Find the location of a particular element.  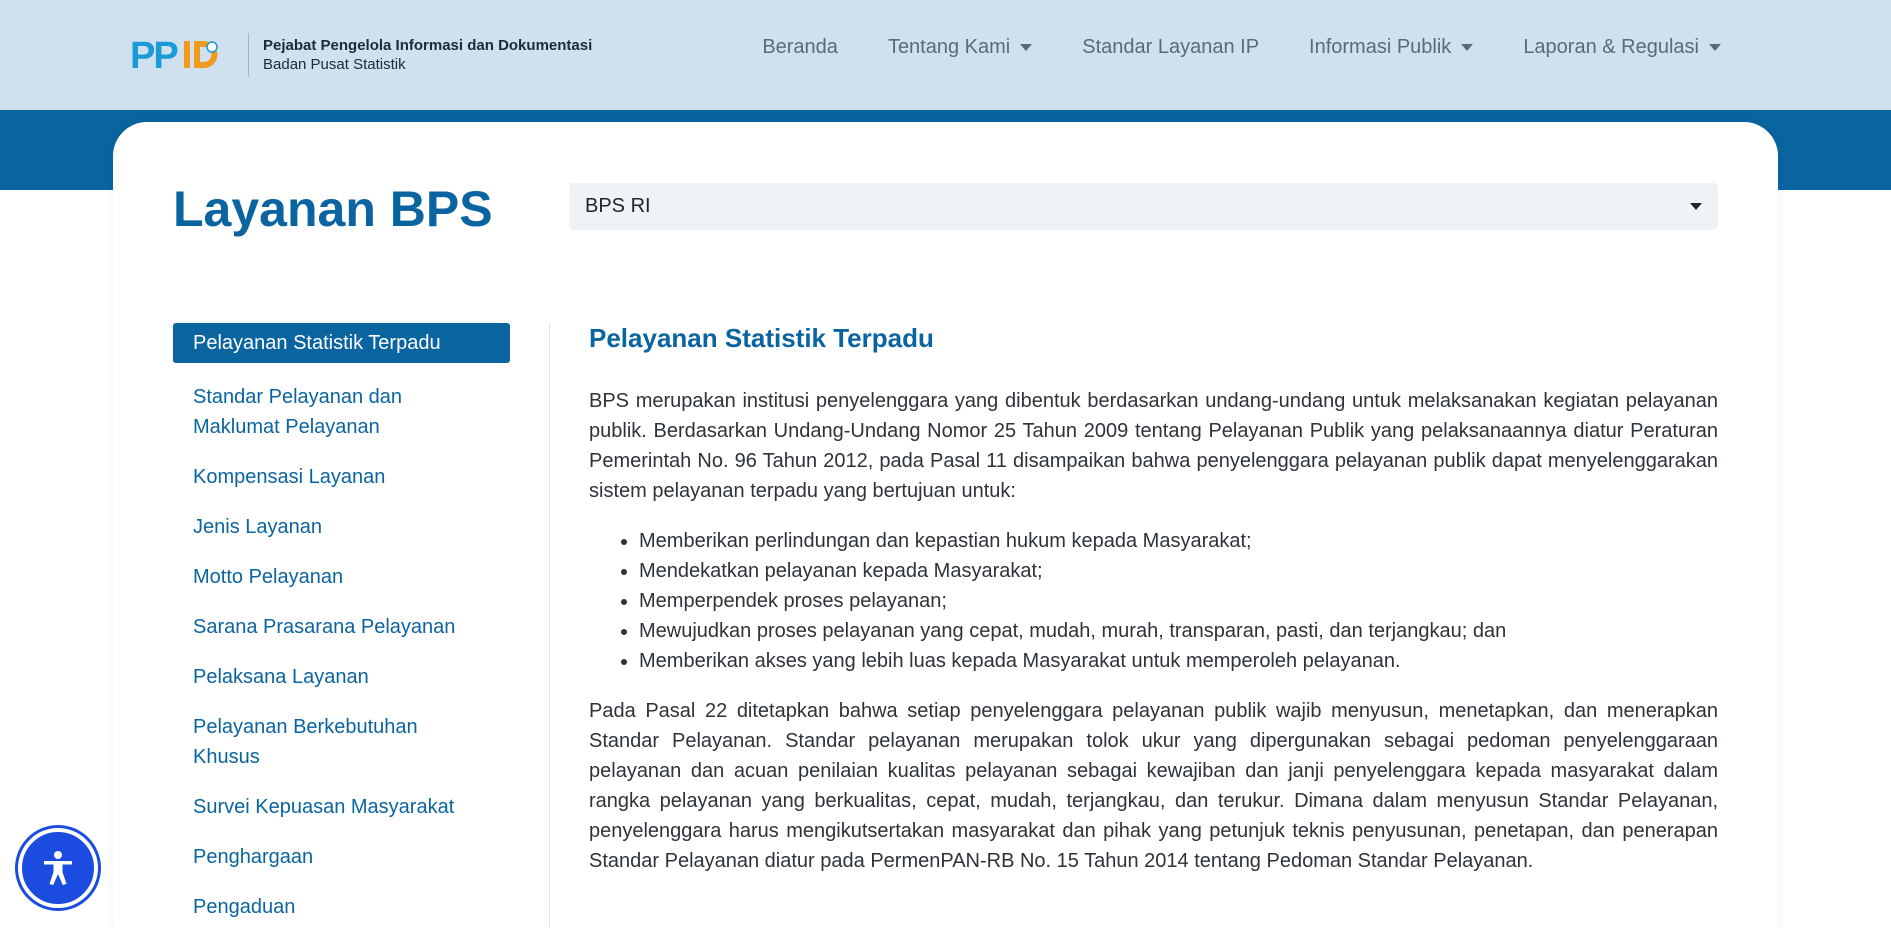

nav-beranda: Beranda is located at coordinates (800, 47).